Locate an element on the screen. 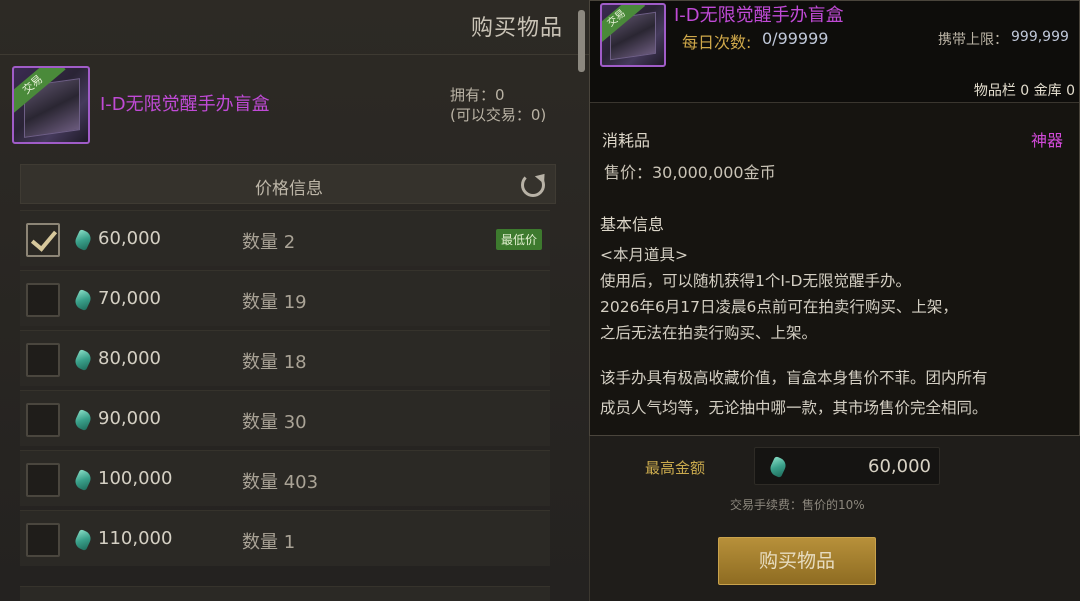 The width and height of the screenshot is (1080, 601). carry-limit-label: 携带上限： is located at coordinates (973, 40).